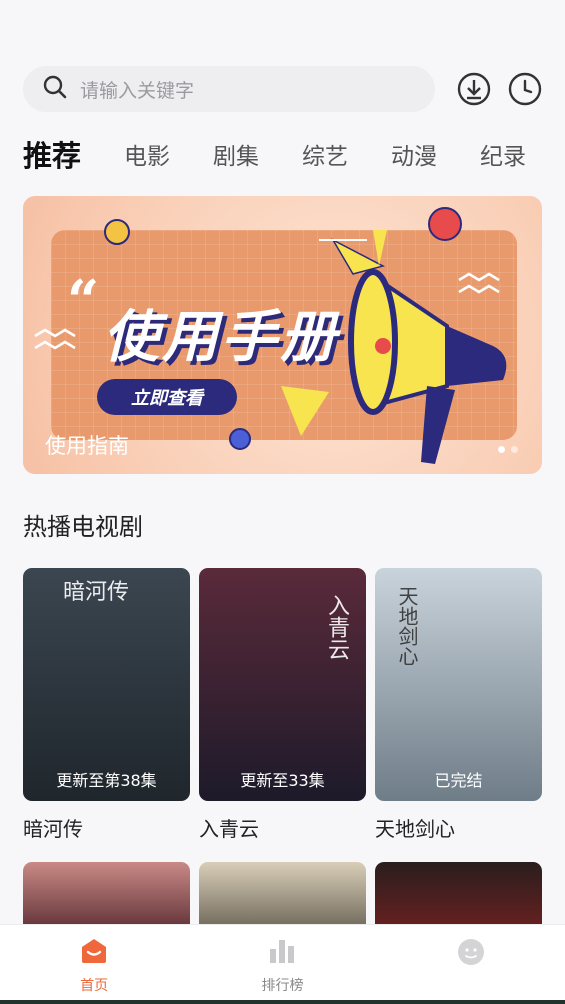 The height and width of the screenshot is (1004, 565). I want to click on poster-title-art: 入青云, so click(336, 627).